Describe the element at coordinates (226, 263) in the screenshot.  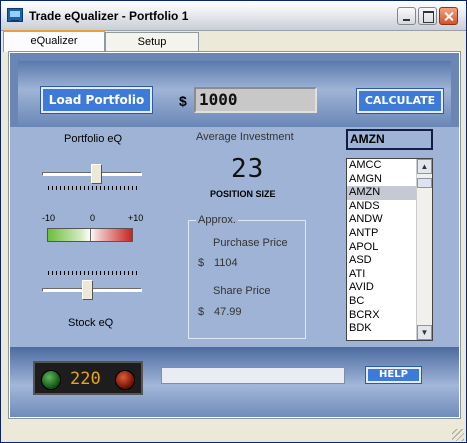
I see `purchase-price-value: 1104` at that location.